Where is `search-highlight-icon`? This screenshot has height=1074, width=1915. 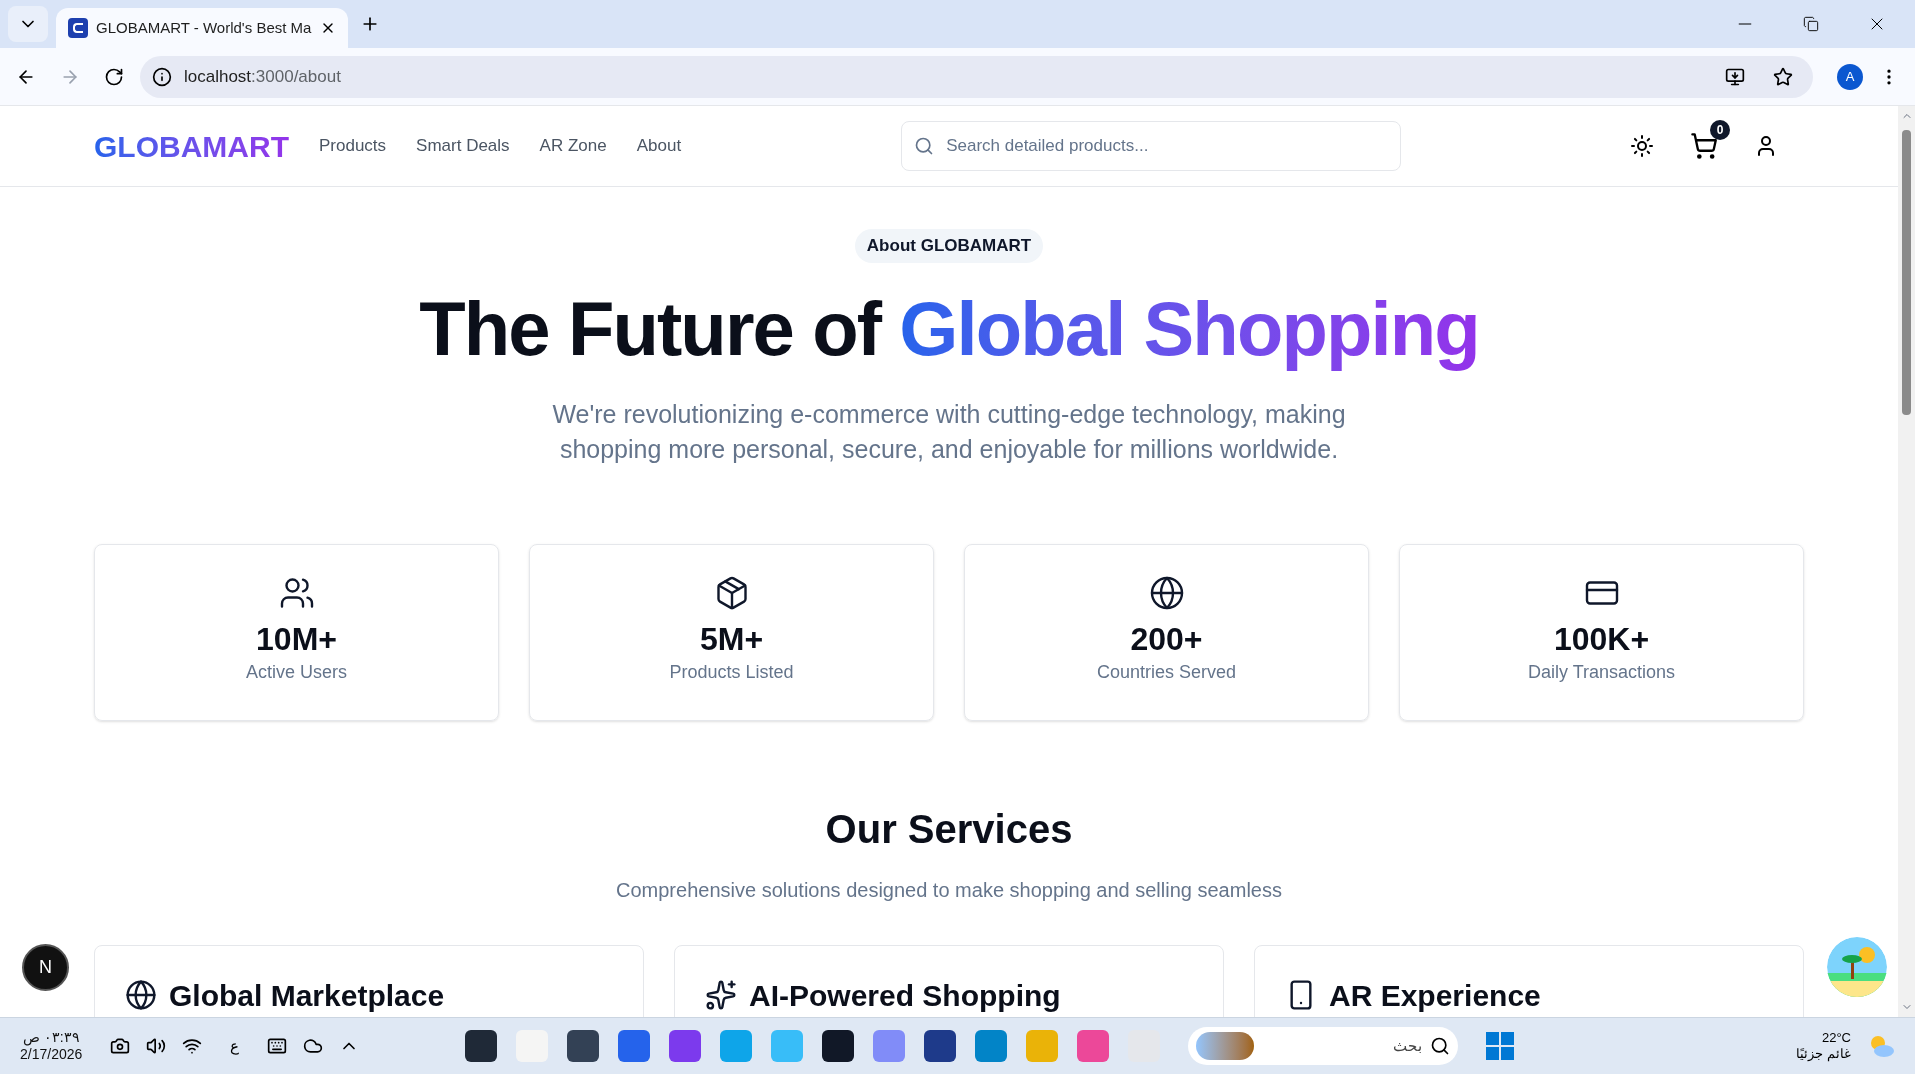
search-highlight-icon is located at coordinates (1225, 1046).